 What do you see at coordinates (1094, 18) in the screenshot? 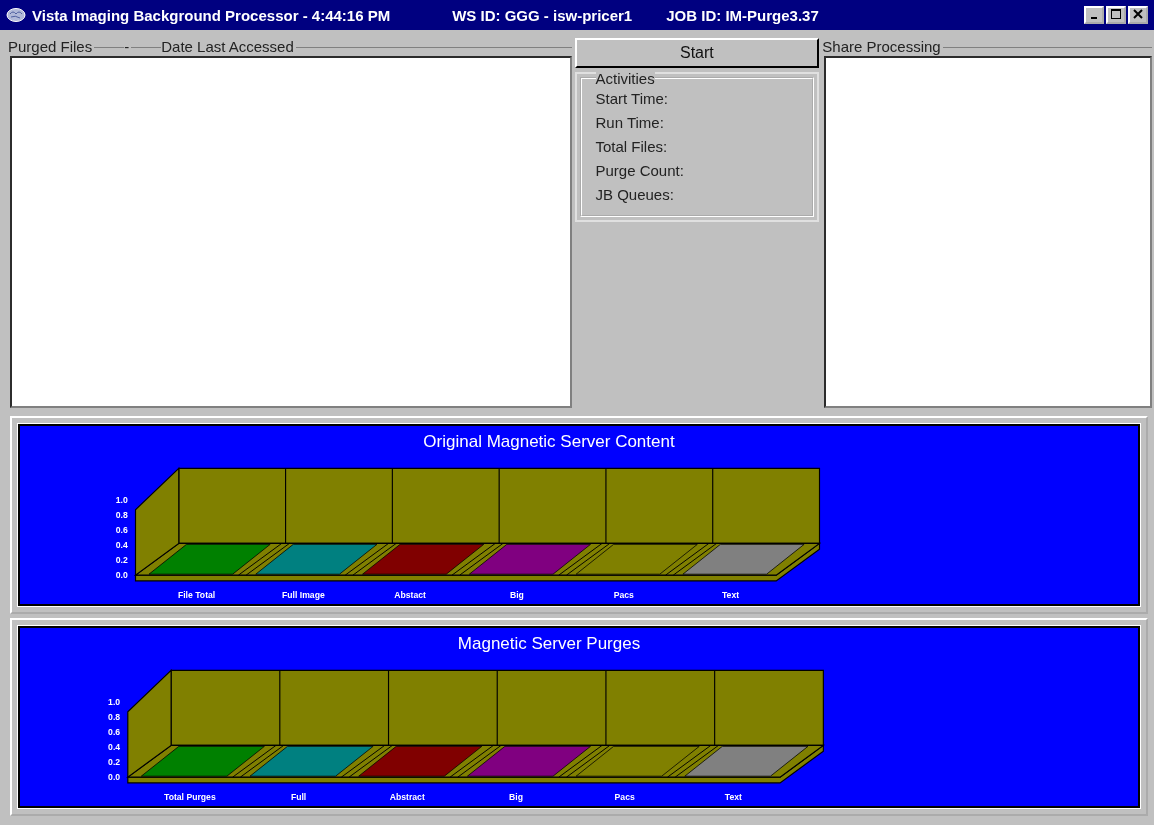
I see `minimize-icon` at bounding box center [1094, 18].